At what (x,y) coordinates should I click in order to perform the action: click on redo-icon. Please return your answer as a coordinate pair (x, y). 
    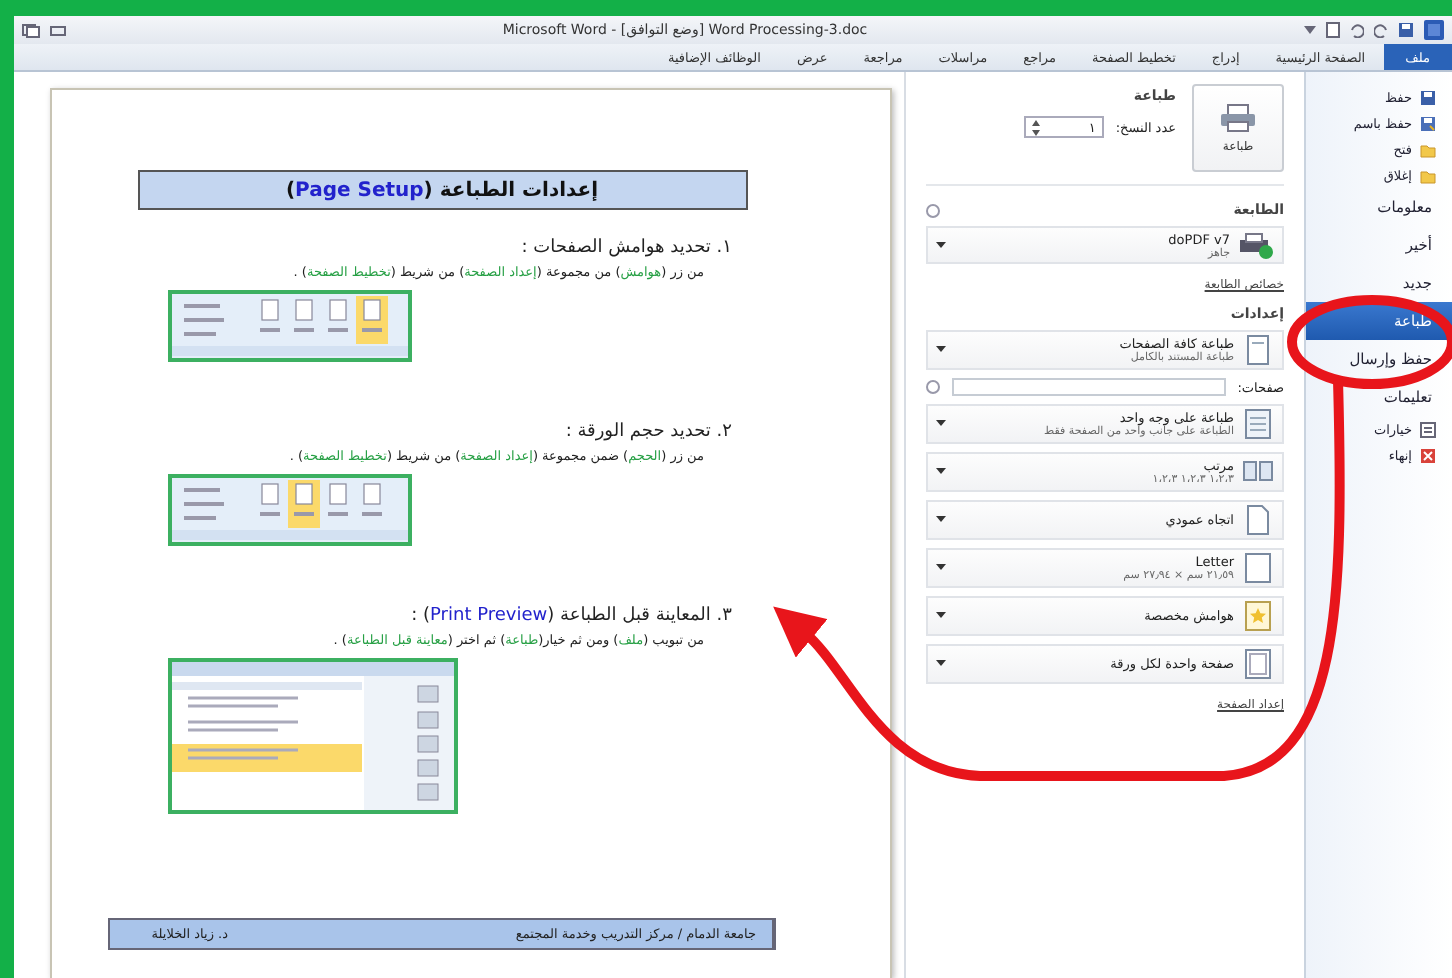
    Looking at the image, I should click on (1381, 30).